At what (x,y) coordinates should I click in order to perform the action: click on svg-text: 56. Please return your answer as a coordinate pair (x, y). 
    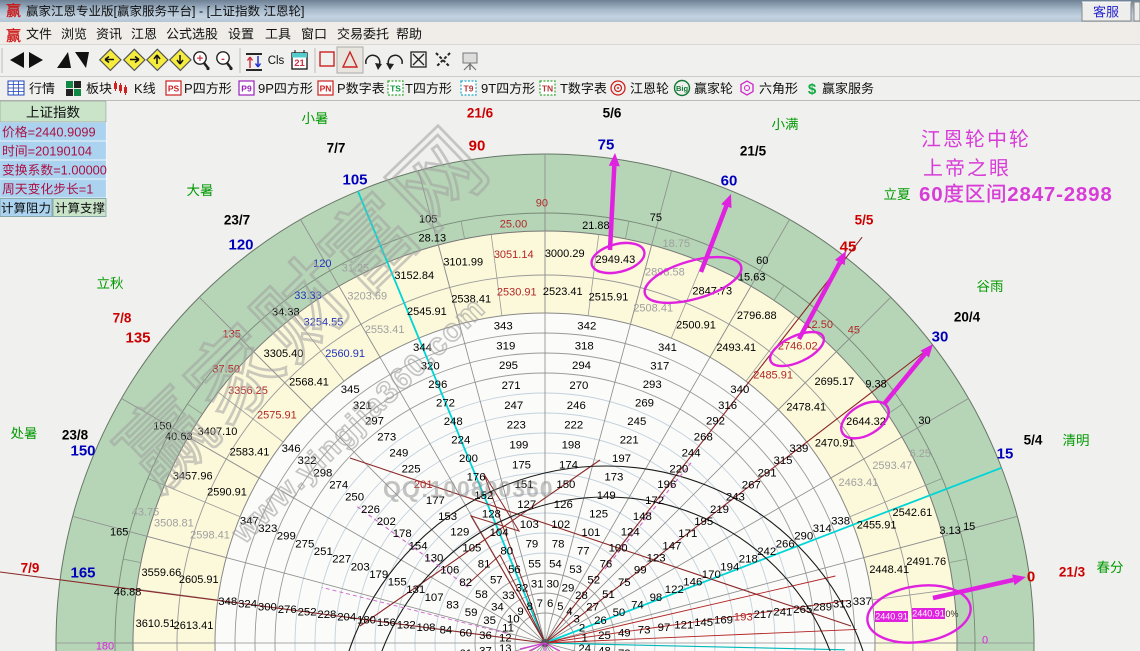
    Looking at the image, I should click on (514, 570).